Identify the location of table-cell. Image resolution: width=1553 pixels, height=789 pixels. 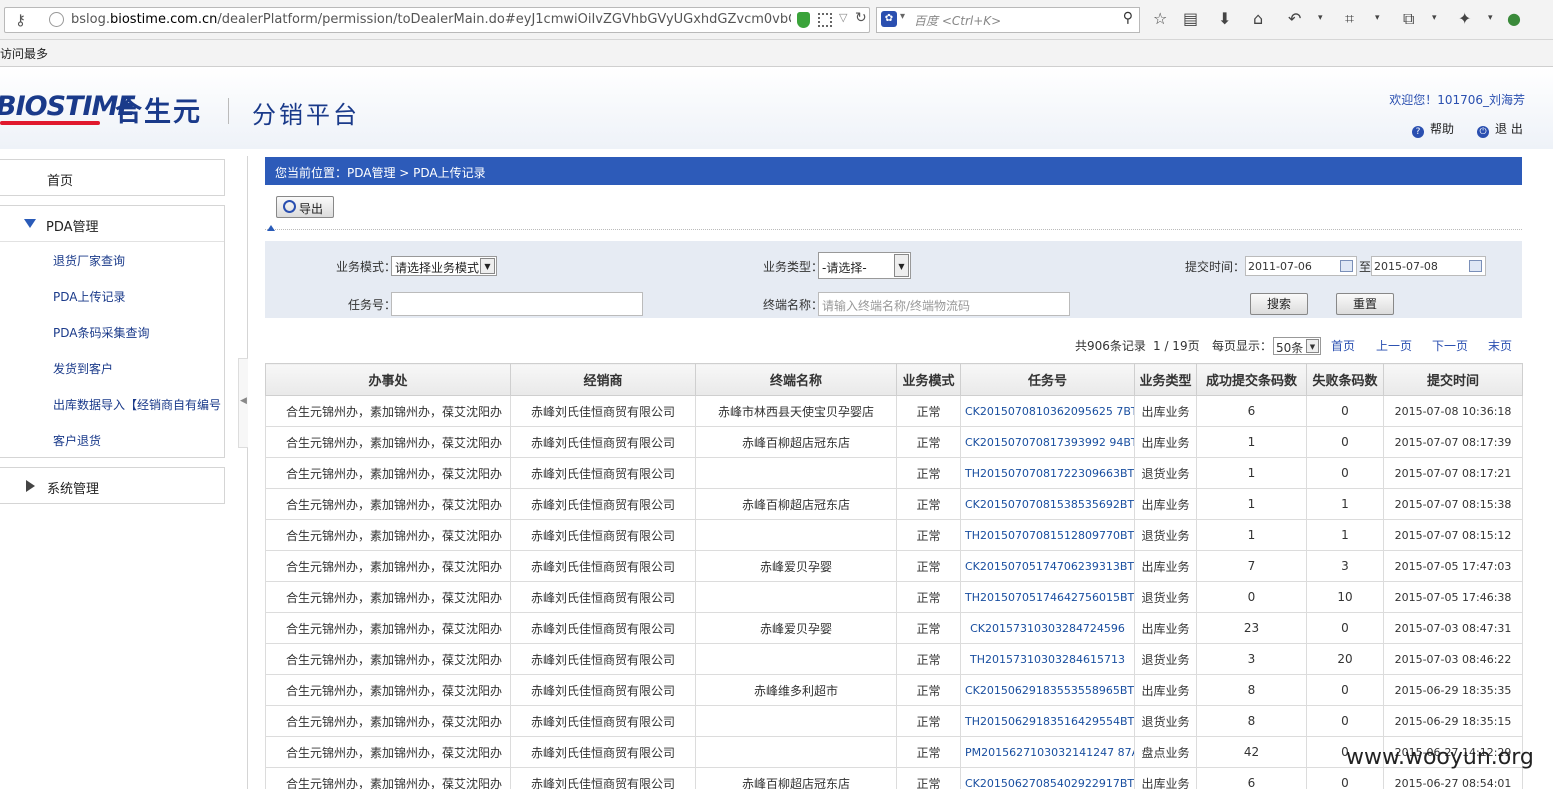
(796, 659).